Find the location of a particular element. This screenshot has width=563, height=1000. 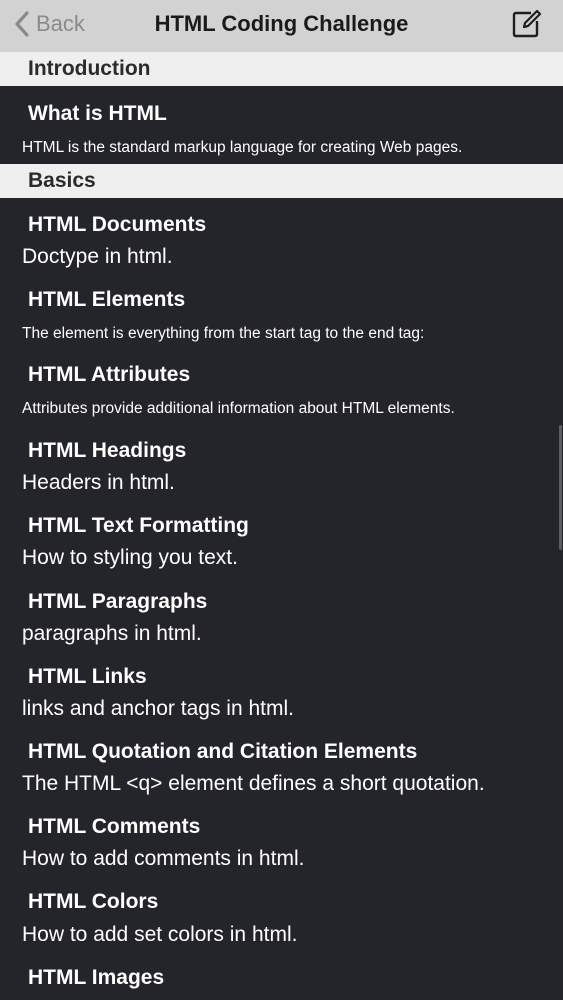

list-item-subtitle: How to add comments in html. is located at coordinates (163, 858).